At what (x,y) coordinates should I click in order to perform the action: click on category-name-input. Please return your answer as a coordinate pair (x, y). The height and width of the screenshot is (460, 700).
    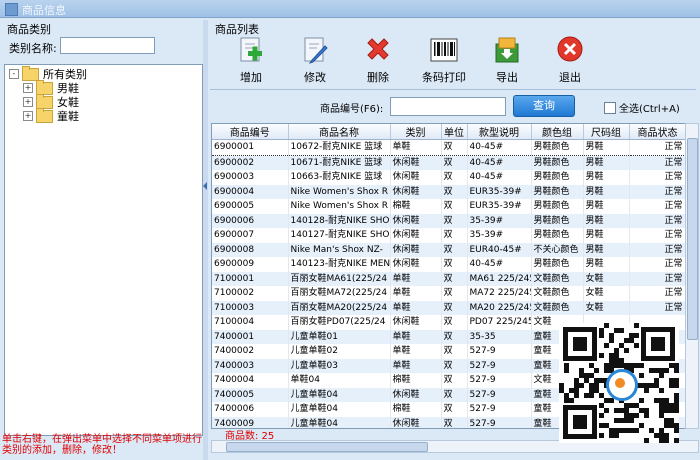
    Looking at the image, I should click on (107, 45).